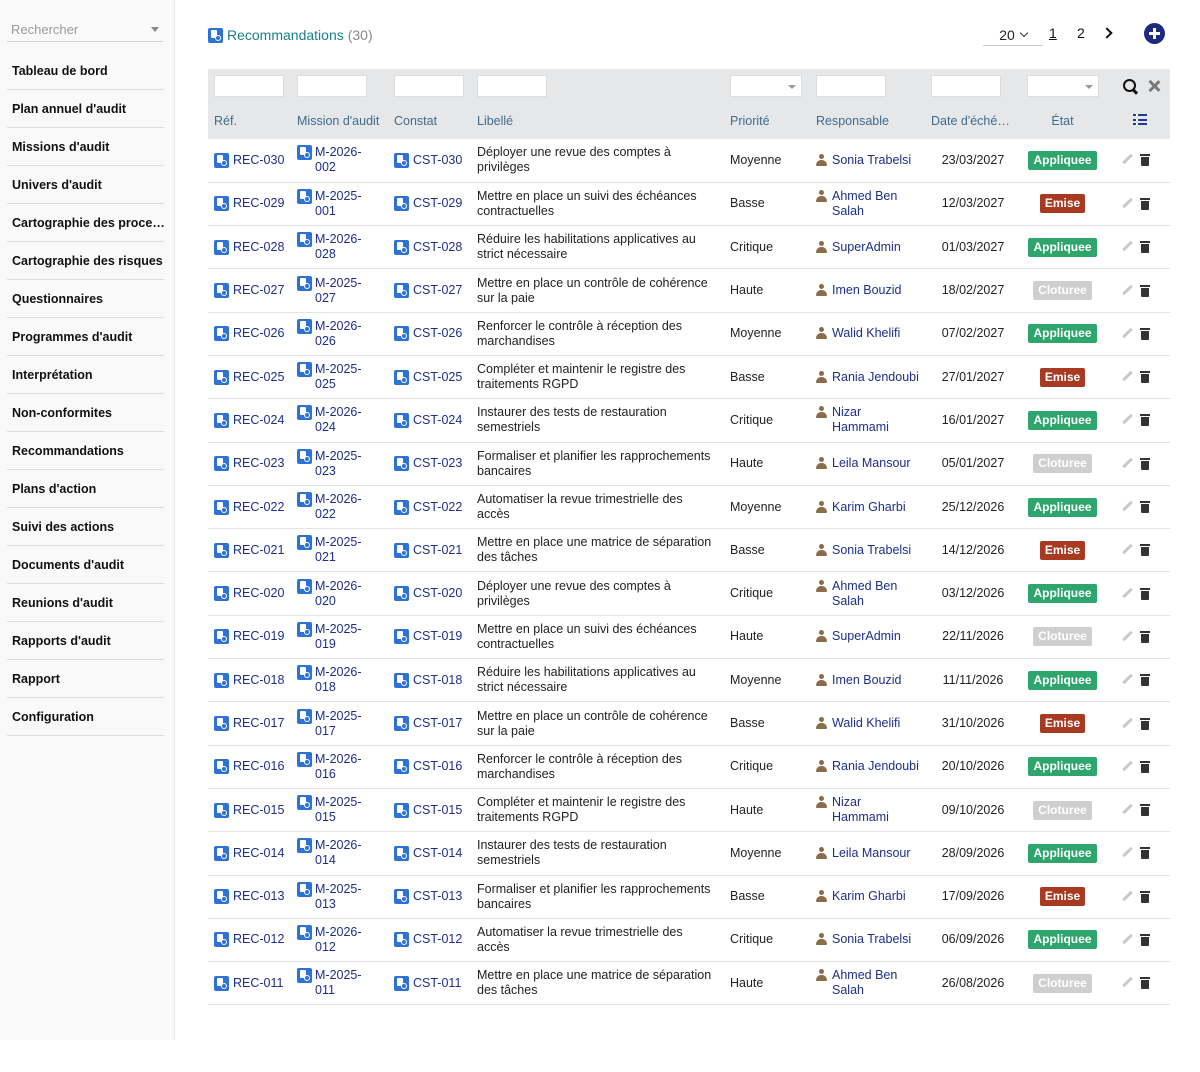  Describe the element at coordinates (252, 940) in the screenshot. I see `ref-link: REC-012` at that location.